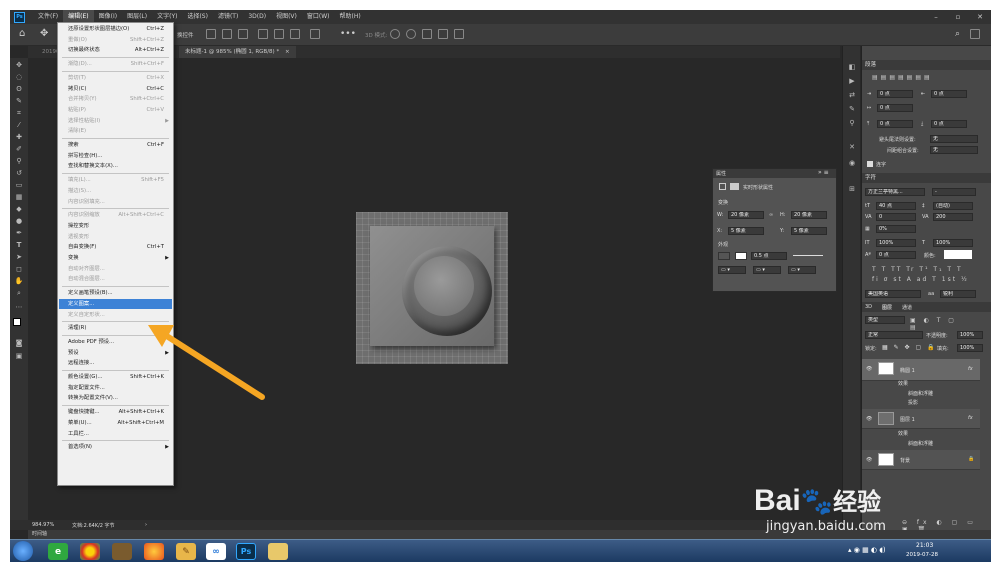  What do you see at coordinates (19, 356) in the screenshot?
I see `screen-mode-icon: ▣` at bounding box center [19, 356].